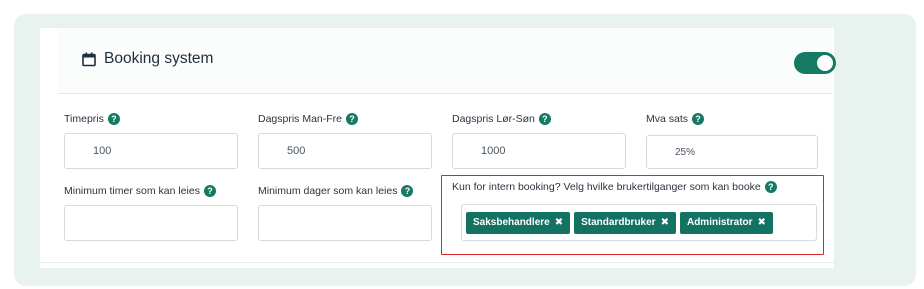  What do you see at coordinates (618, 222) in the screenshot?
I see `chip-label: Standardbruker` at bounding box center [618, 222].